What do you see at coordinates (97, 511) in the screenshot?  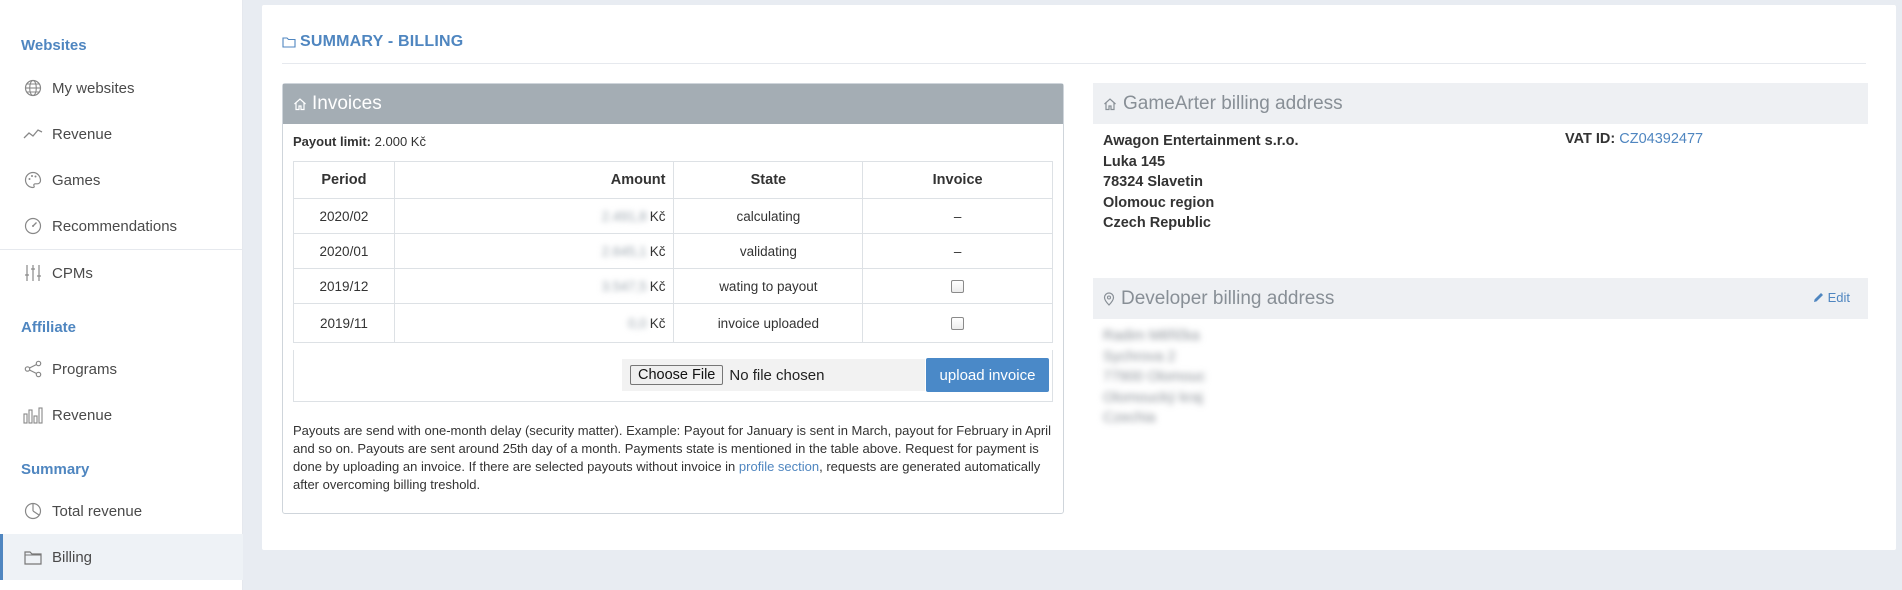 I see `sidebar-item-label: Total revenue` at bounding box center [97, 511].